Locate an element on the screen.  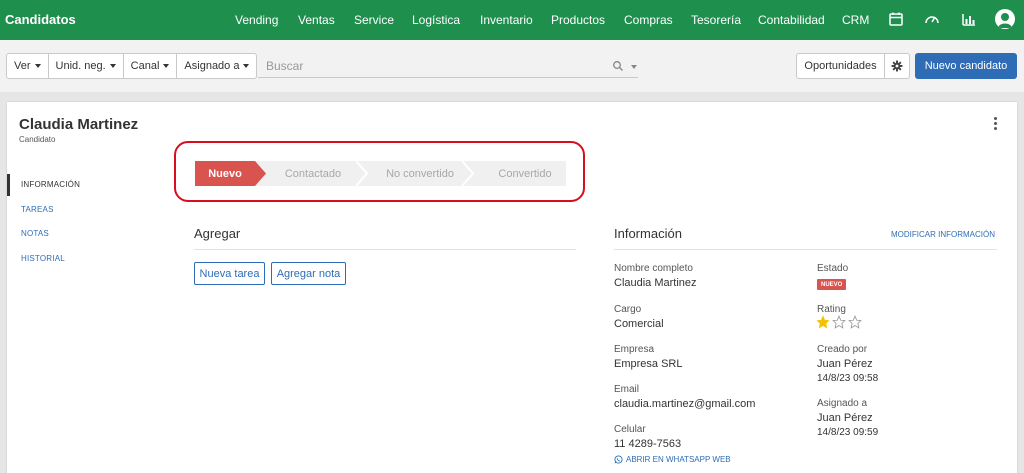
status-badge: NUEVO is located at coordinates (832, 284).